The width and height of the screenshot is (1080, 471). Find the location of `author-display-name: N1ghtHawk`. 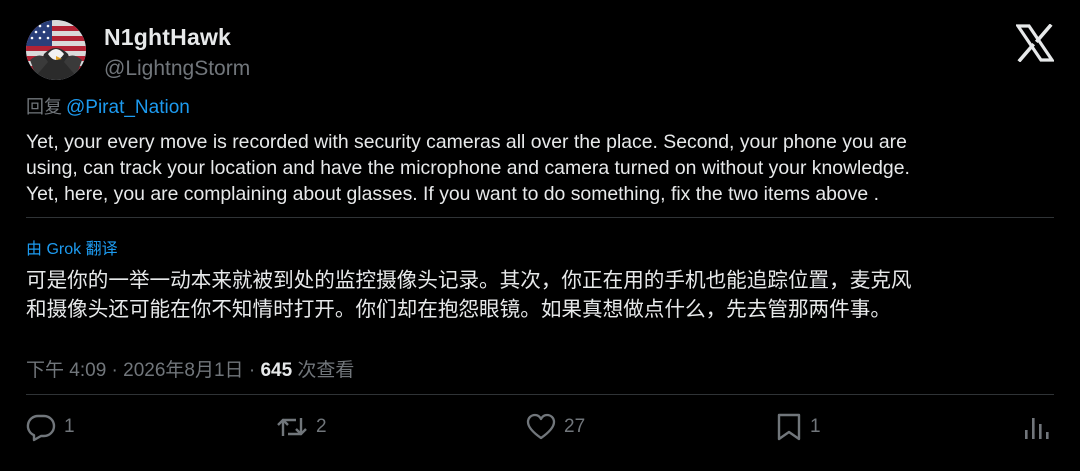

author-display-name: N1ghtHawk is located at coordinates (167, 37).